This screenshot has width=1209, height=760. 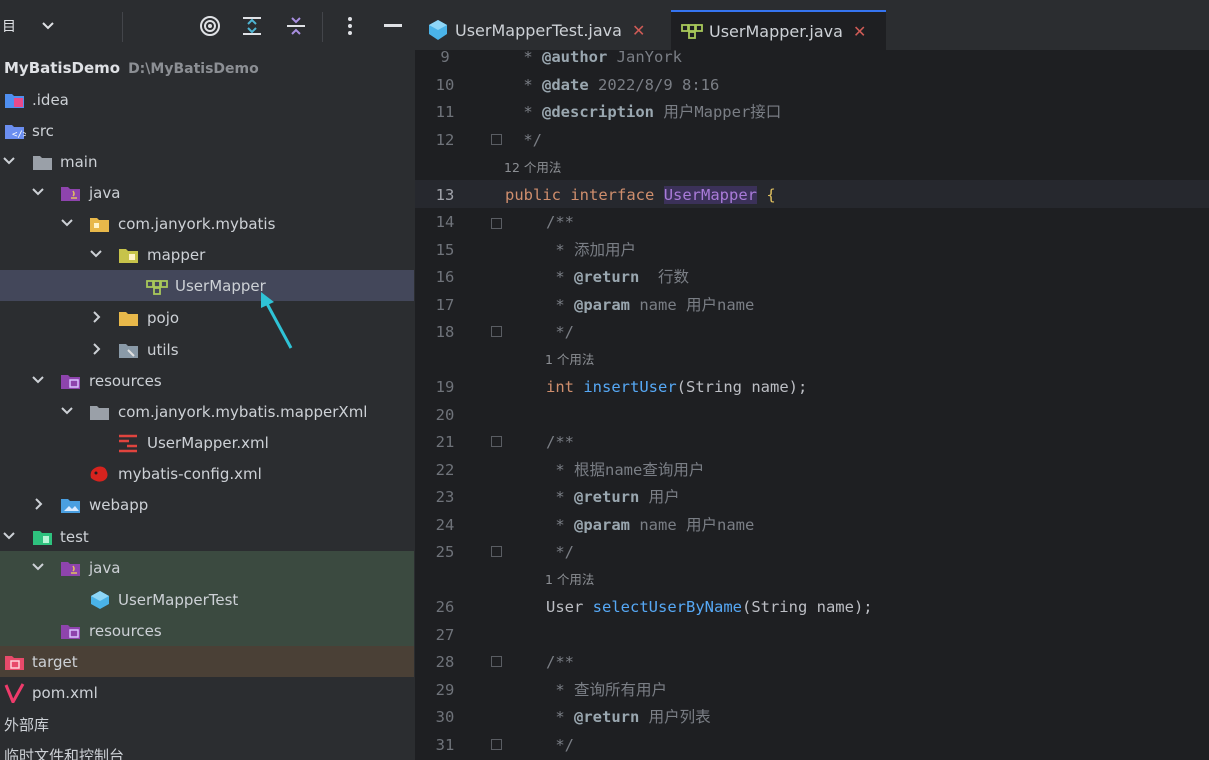 I want to click on tree-item-utils: utils, so click(x=207, y=349).